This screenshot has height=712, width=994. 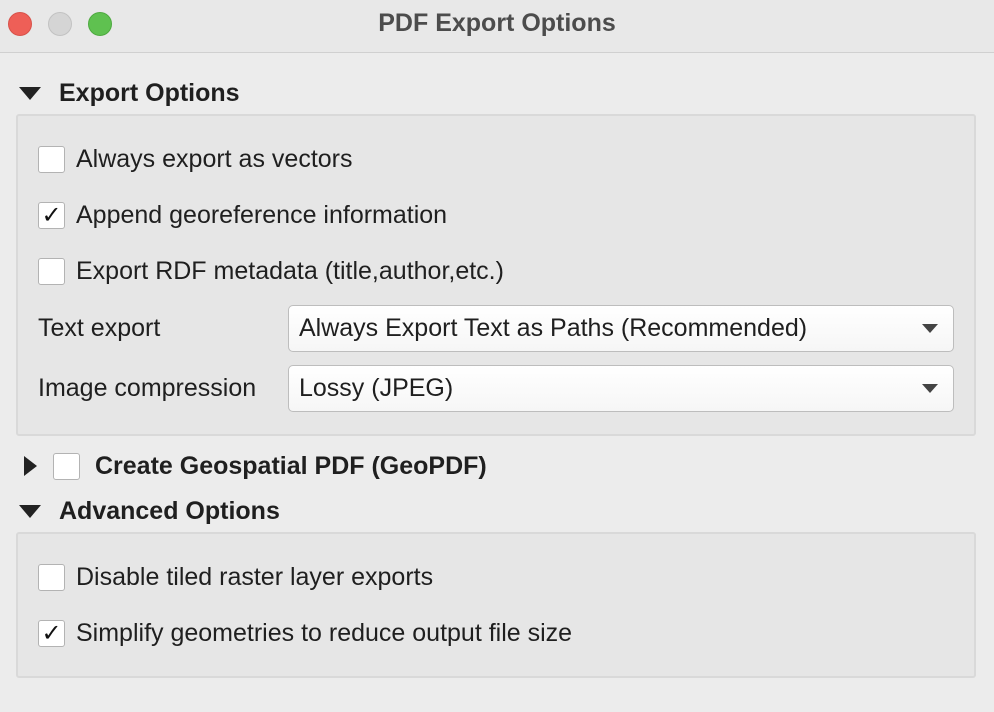 What do you see at coordinates (51, 159) in the screenshot?
I see `always-export-vectors-checkbox` at bounding box center [51, 159].